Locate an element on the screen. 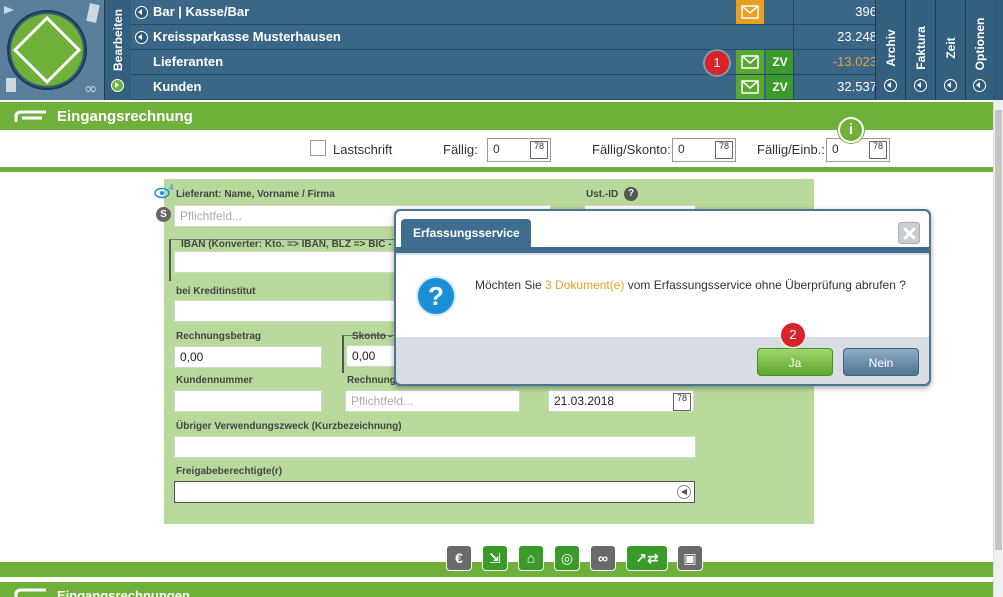  dropdown-icon: ◀ is located at coordinates (684, 492).